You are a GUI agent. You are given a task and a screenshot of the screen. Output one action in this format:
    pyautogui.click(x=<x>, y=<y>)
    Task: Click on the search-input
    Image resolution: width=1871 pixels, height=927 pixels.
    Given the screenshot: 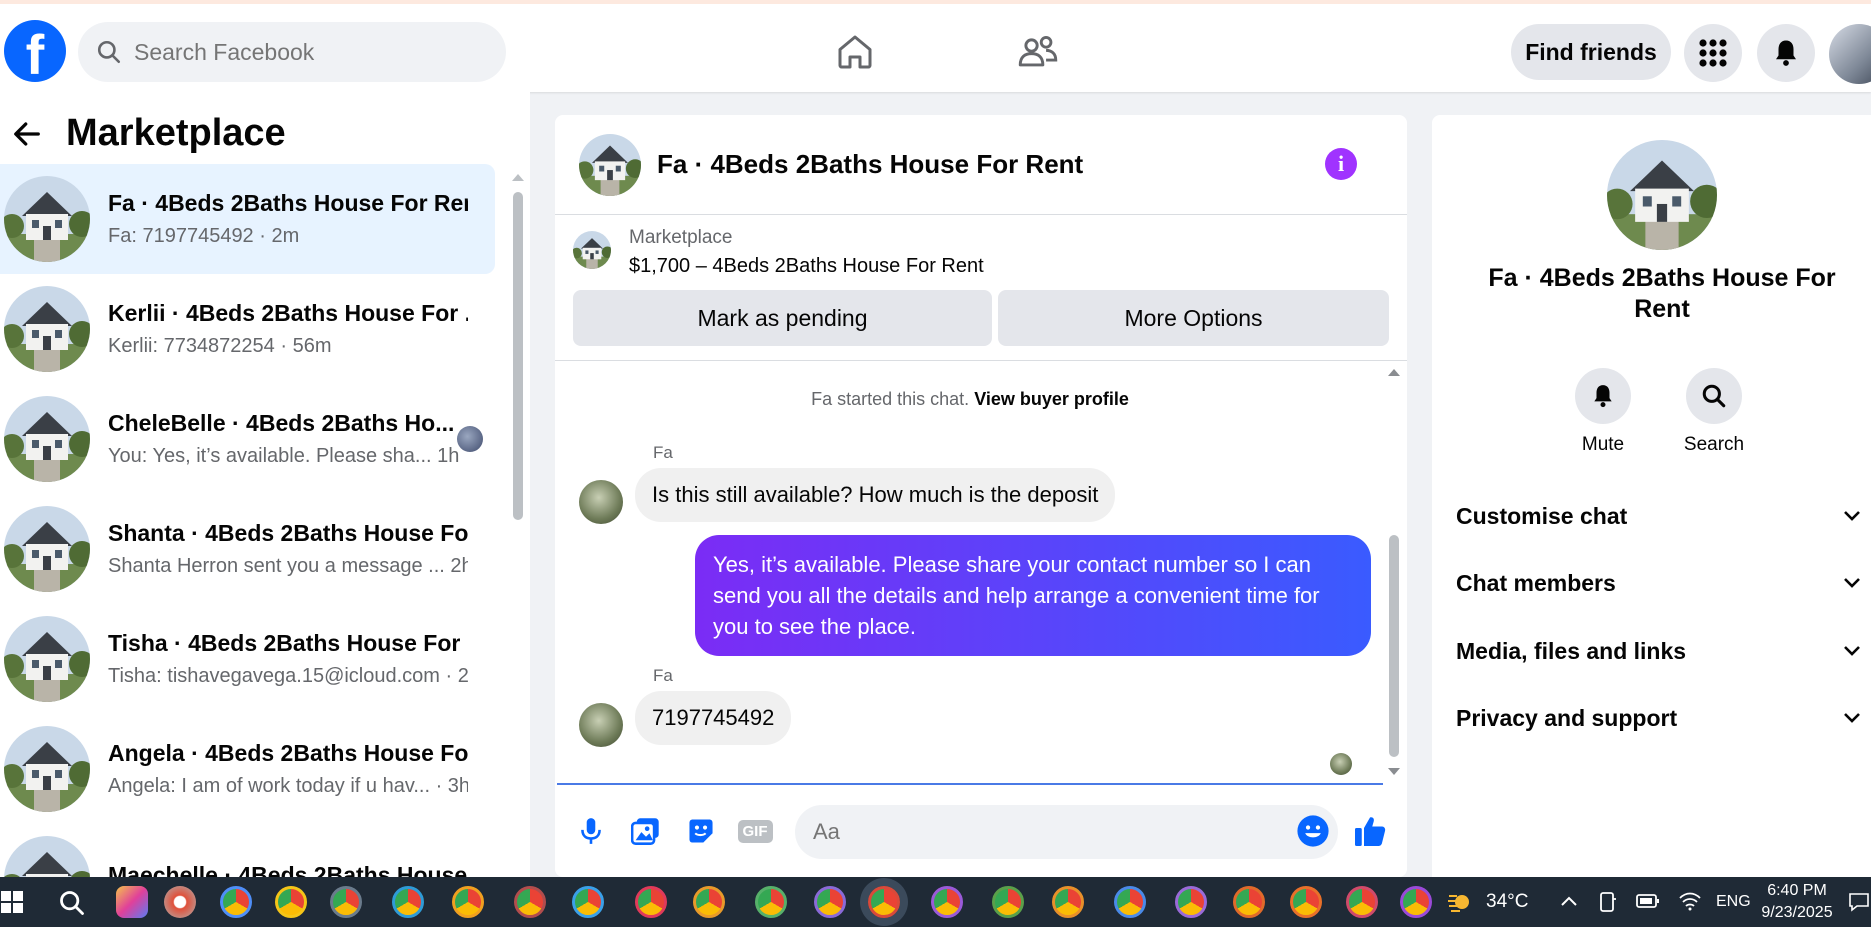 What is the action you would take?
    pyautogui.click(x=299, y=52)
    